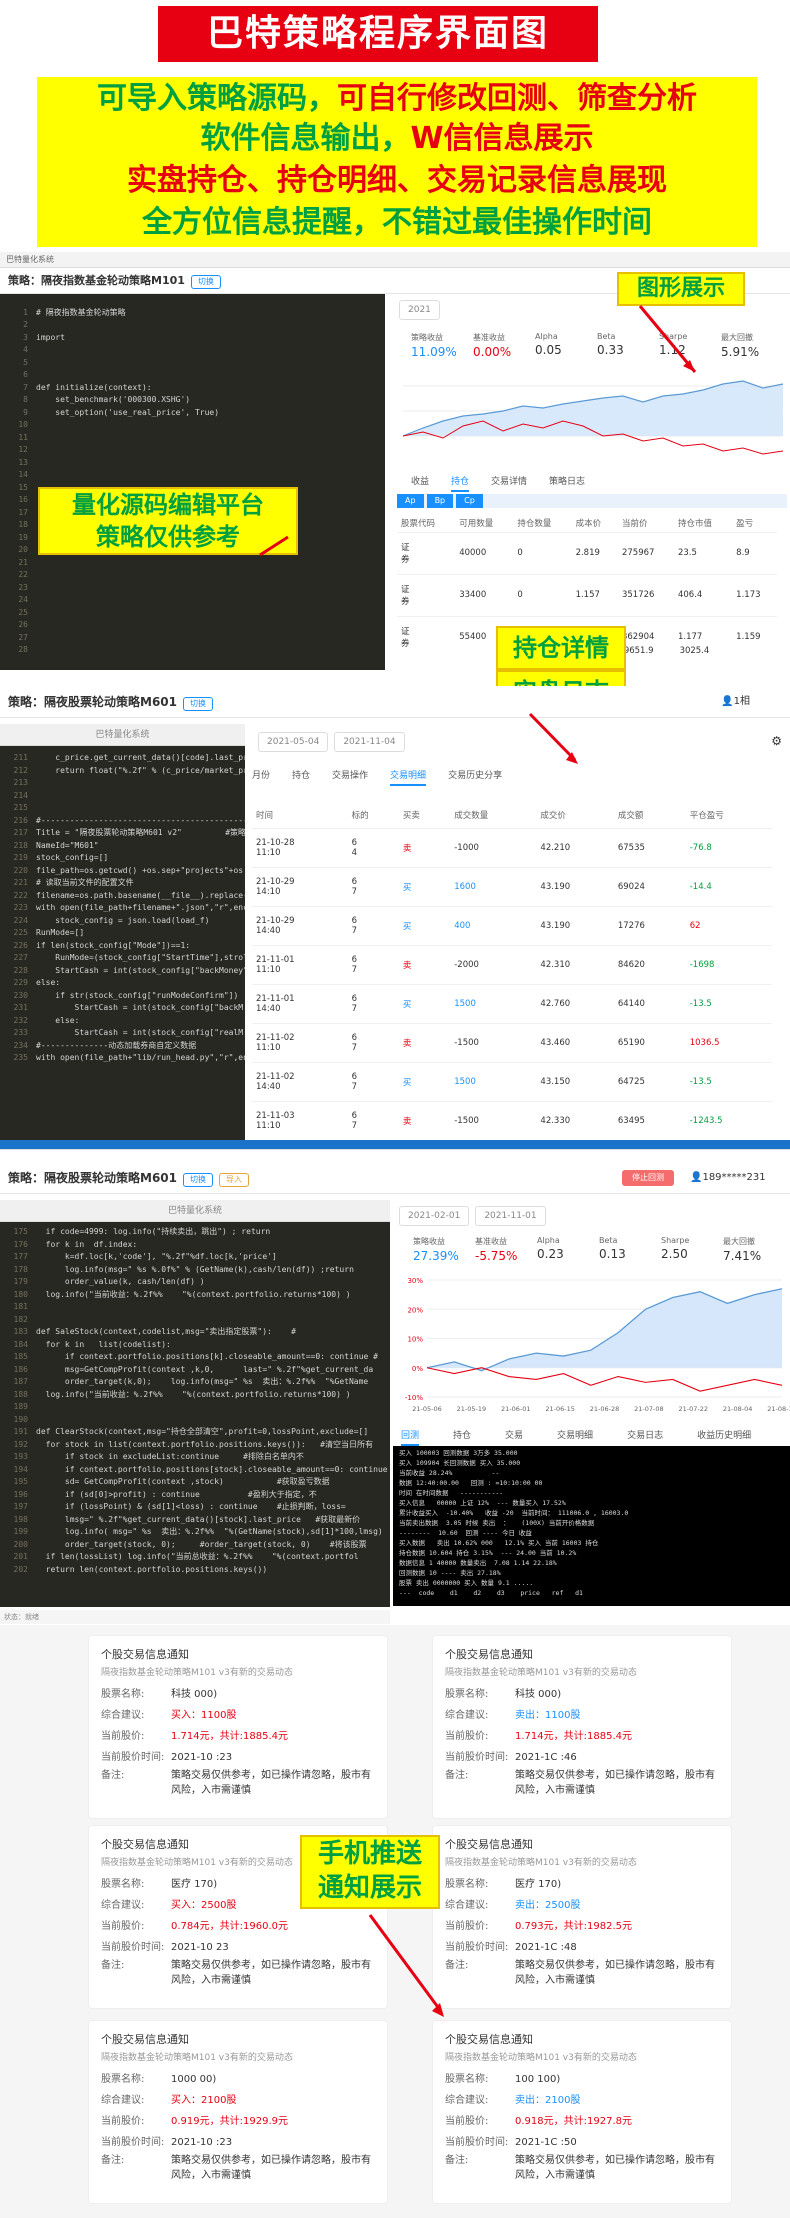 Image resolution: width=790 pixels, height=2218 pixels. What do you see at coordinates (604, 1379) in the screenshot?
I see `benchmark-line` at bounding box center [604, 1379].